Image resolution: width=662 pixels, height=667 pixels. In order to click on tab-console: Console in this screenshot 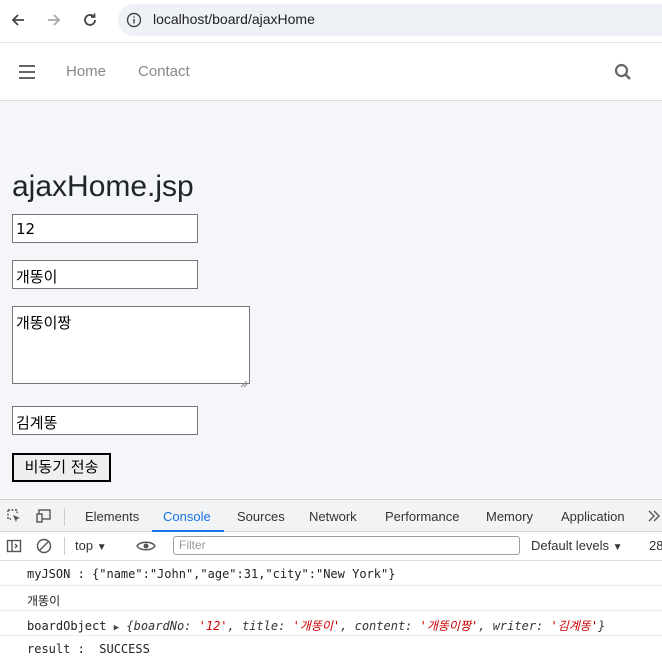, I will do `click(187, 516)`.